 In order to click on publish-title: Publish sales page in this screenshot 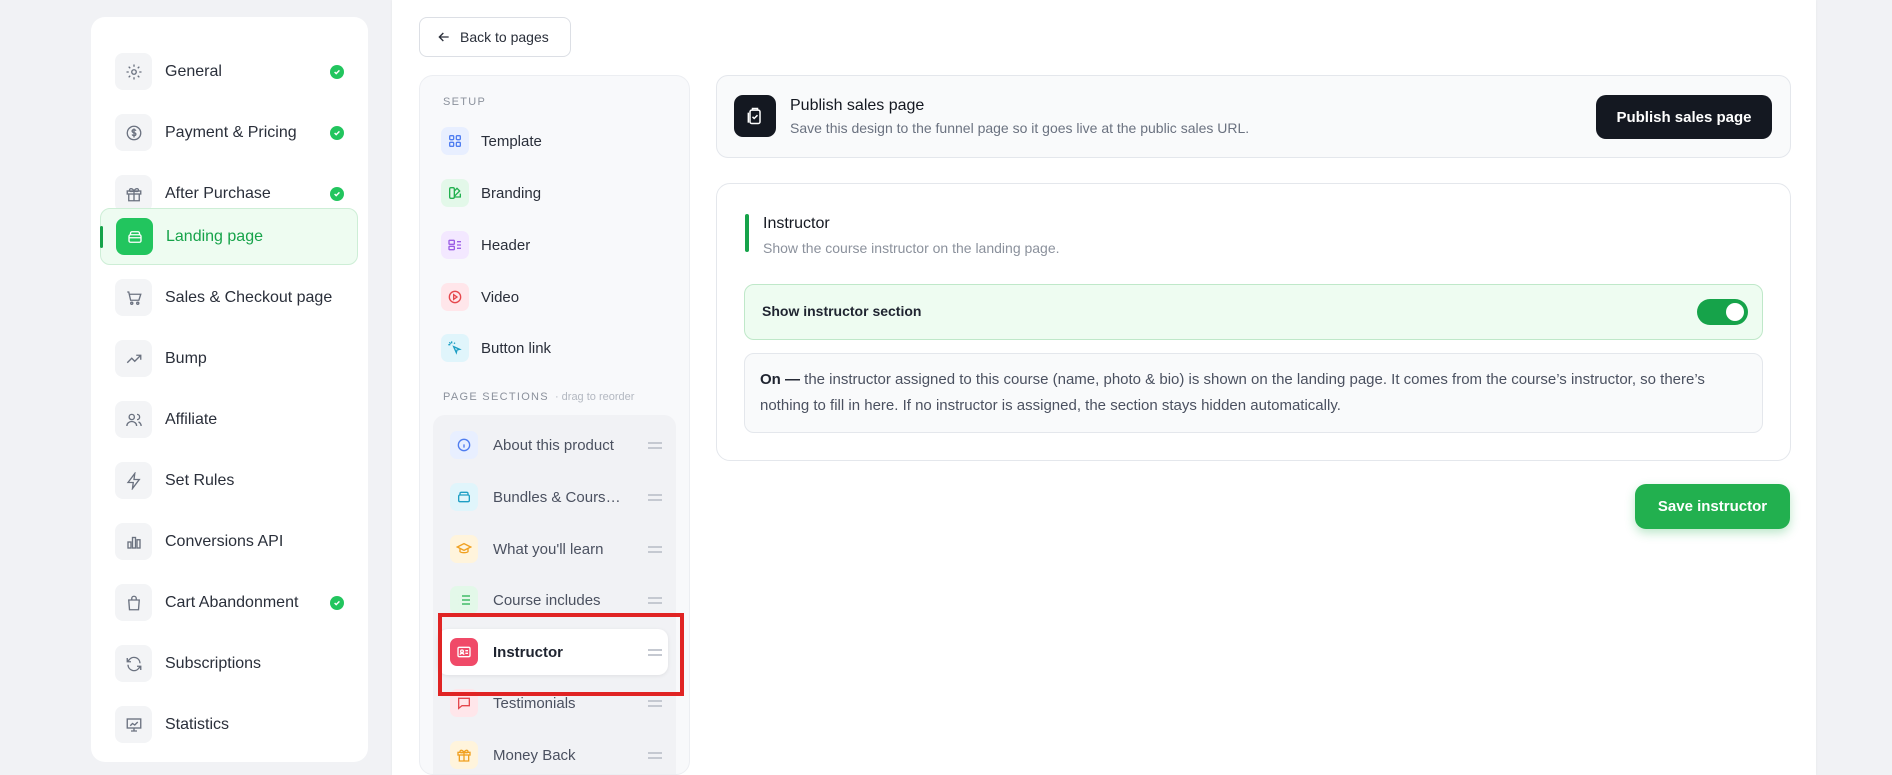, I will do `click(857, 105)`.